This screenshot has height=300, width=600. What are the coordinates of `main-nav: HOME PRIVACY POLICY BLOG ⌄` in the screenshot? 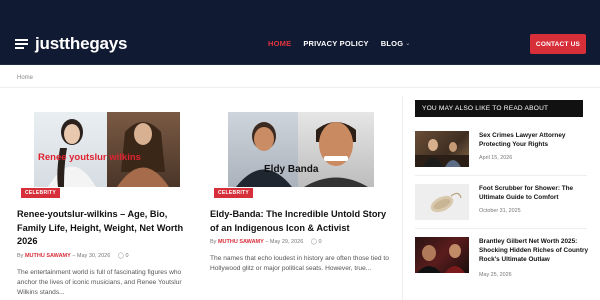 It's located at (339, 43).